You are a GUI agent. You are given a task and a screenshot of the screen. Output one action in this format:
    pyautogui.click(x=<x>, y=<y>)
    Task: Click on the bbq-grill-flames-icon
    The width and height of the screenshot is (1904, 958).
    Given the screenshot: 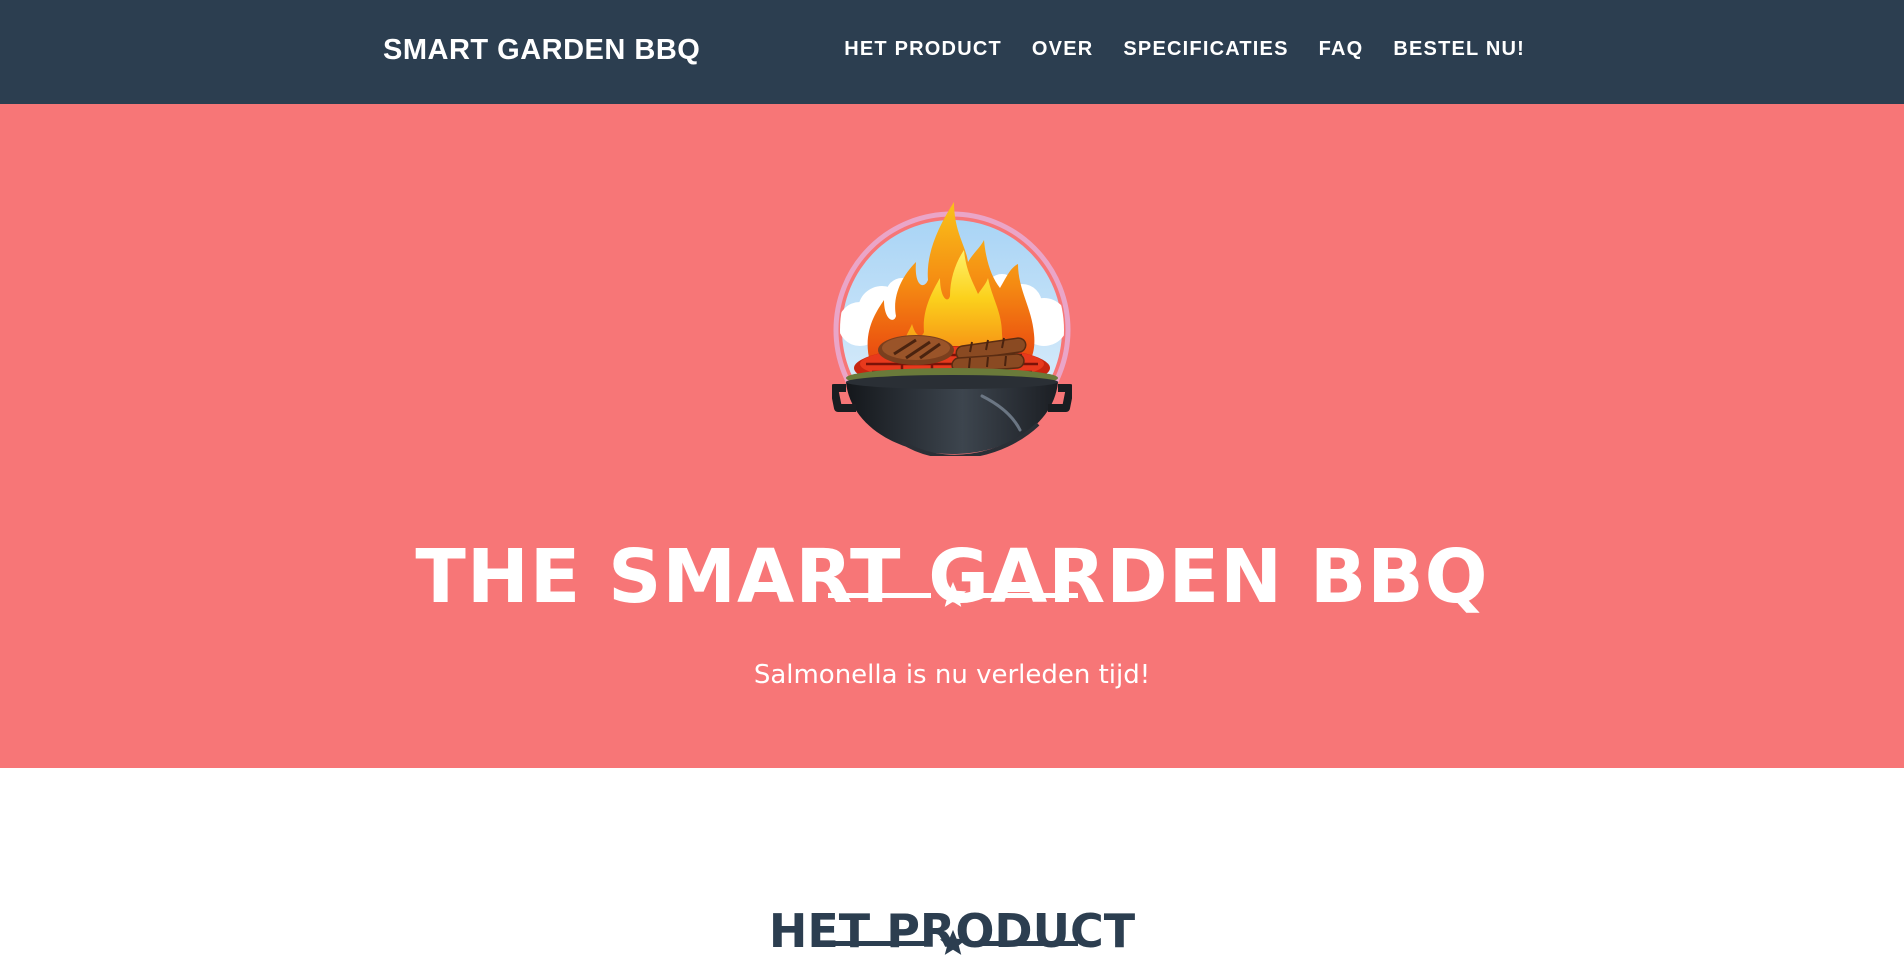 What is the action you would take?
    pyautogui.click(x=952, y=329)
    